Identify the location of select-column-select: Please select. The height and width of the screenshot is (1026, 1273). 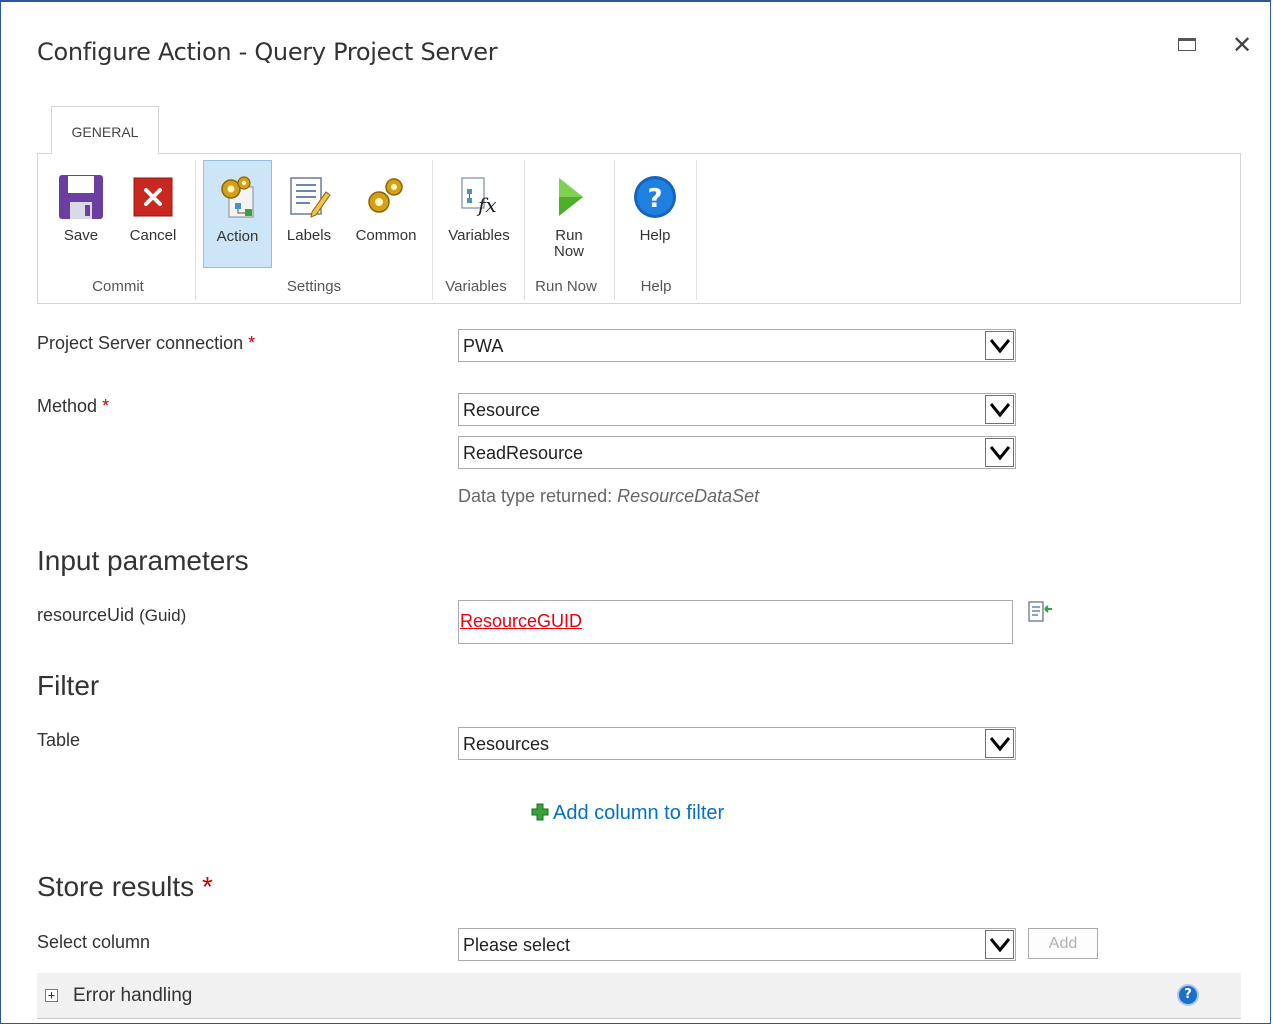
(737, 944).